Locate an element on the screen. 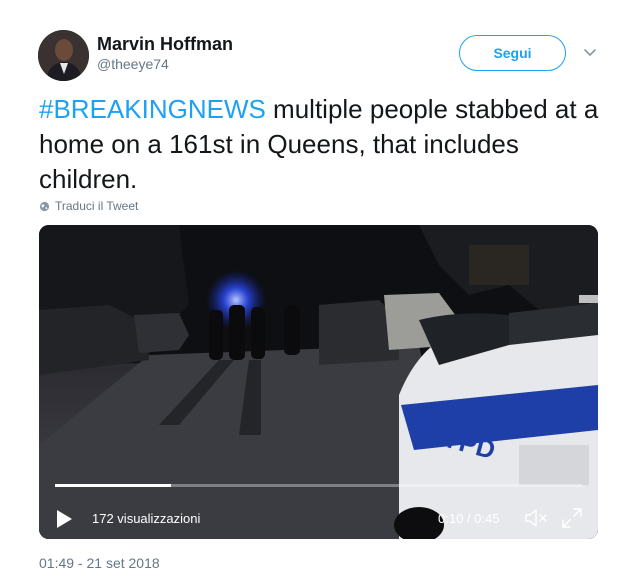 The width and height of the screenshot is (634, 586). video-time: 0:10 / 0:45 is located at coordinates (469, 518).